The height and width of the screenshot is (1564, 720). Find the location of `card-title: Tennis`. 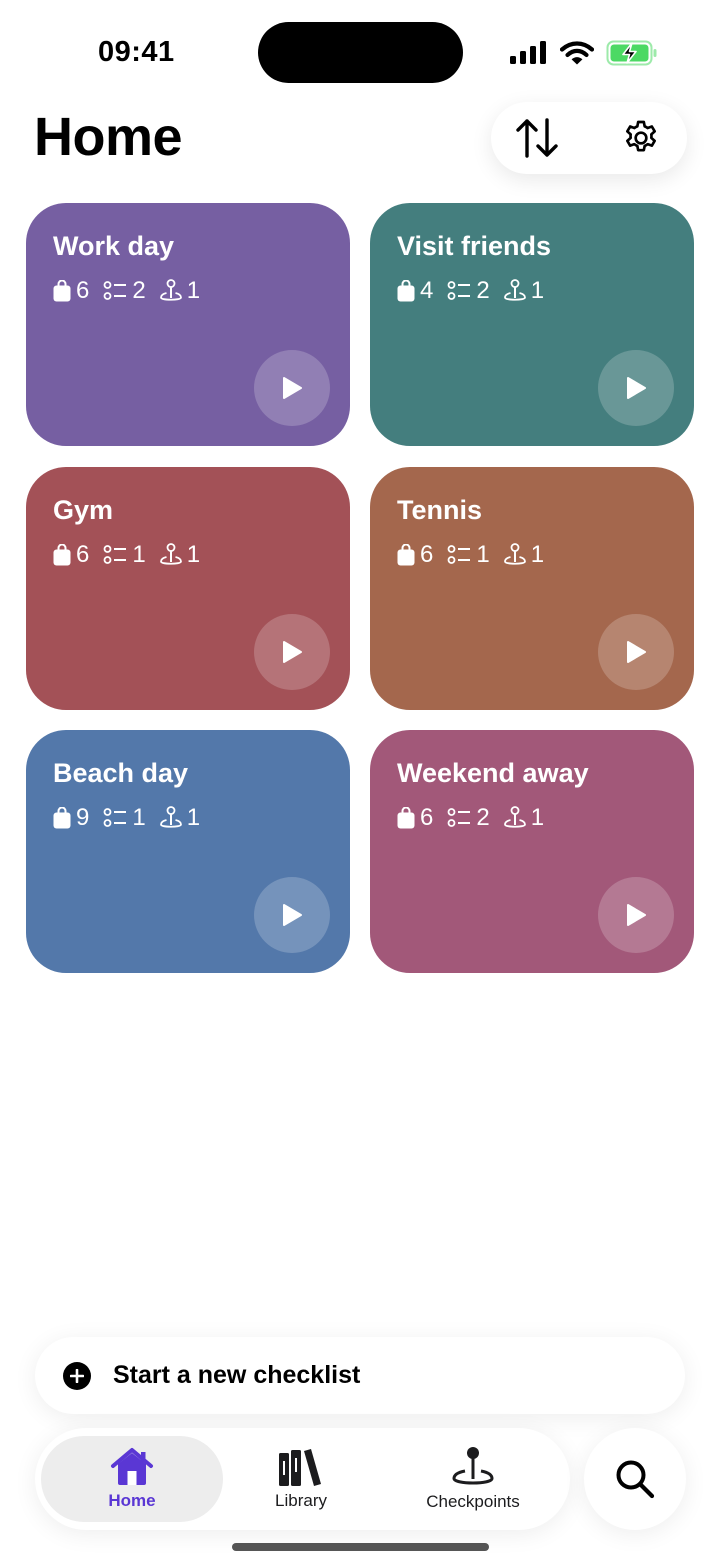

card-title: Tennis is located at coordinates (440, 510).